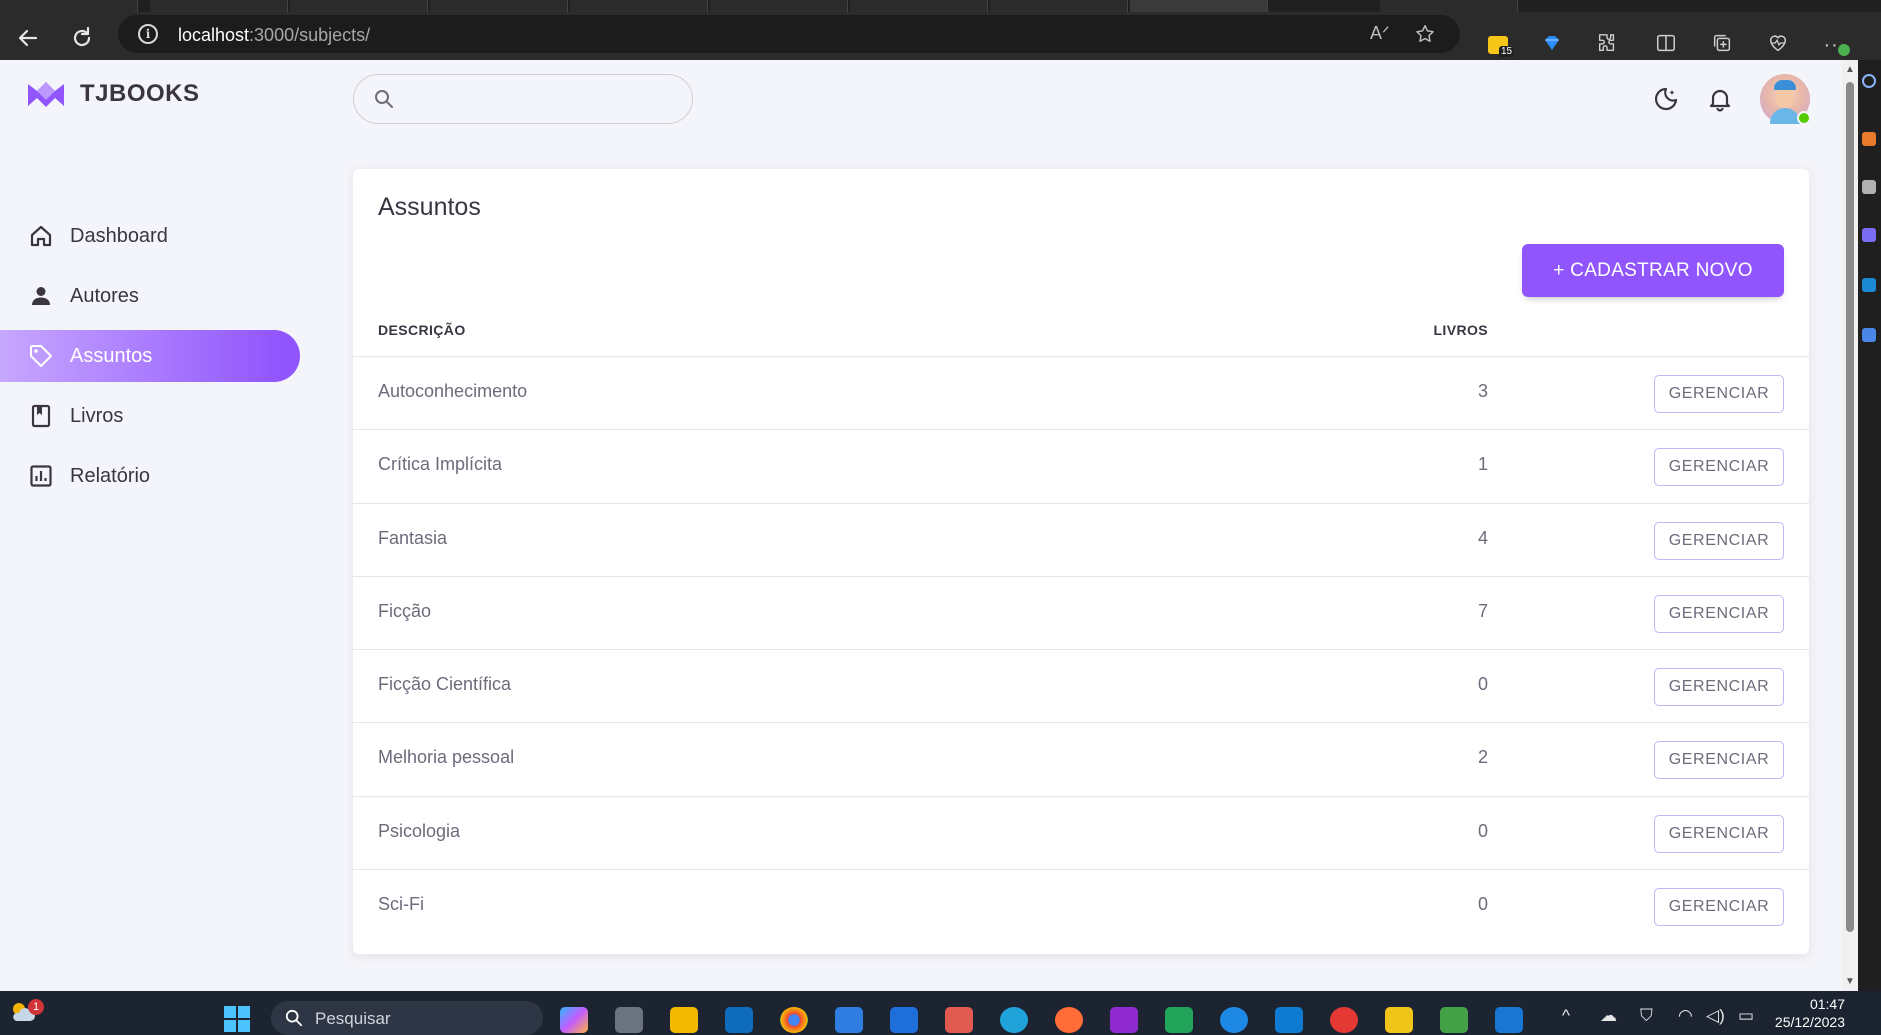 The width and height of the screenshot is (1881, 1035). What do you see at coordinates (1869, 235) in the screenshot?
I see `edge-games-icon` at bounding box center [1869, 235].